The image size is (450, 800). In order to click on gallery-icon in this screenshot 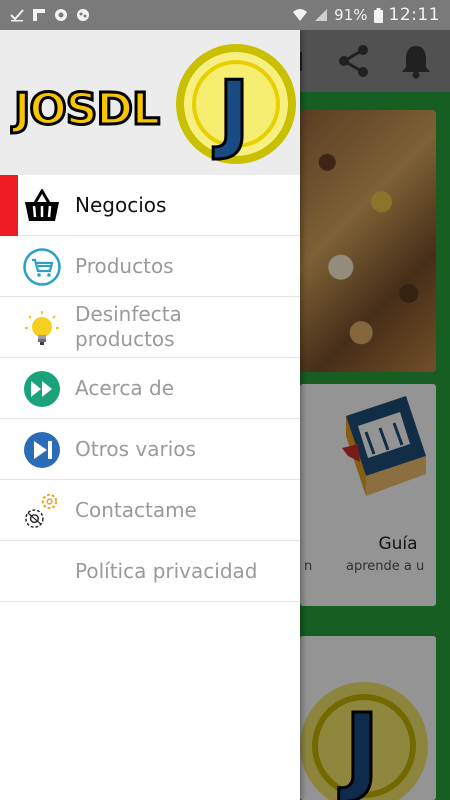, I will do `click(83, 15)`.